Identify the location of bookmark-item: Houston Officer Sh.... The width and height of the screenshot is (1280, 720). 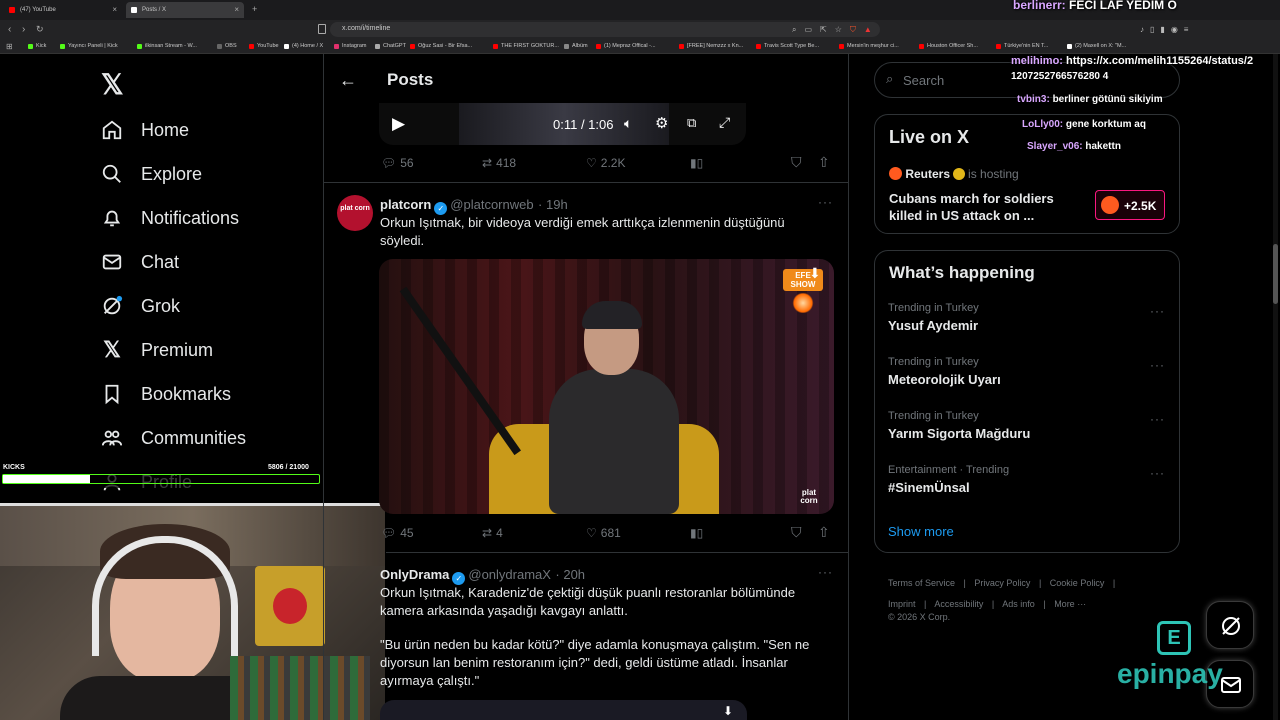
(948, 46).